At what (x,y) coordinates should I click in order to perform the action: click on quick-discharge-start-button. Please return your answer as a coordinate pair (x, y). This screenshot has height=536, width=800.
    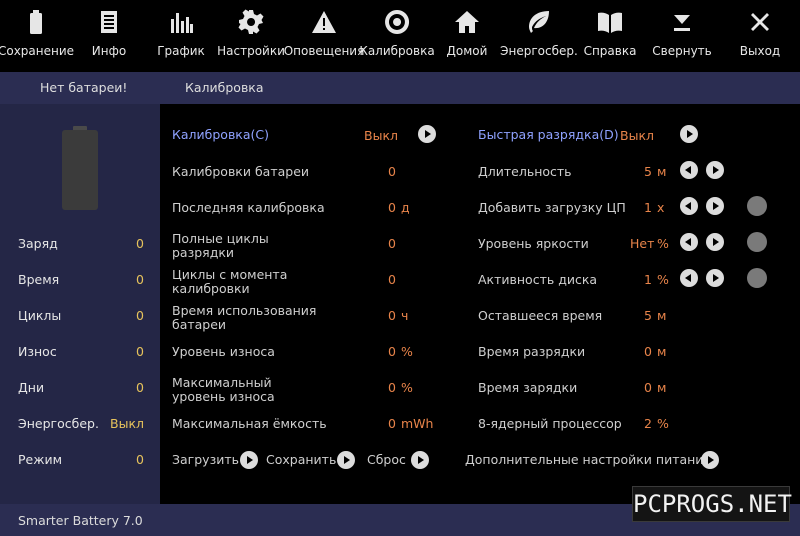
    Looking at the image, I should click on (689, 134).